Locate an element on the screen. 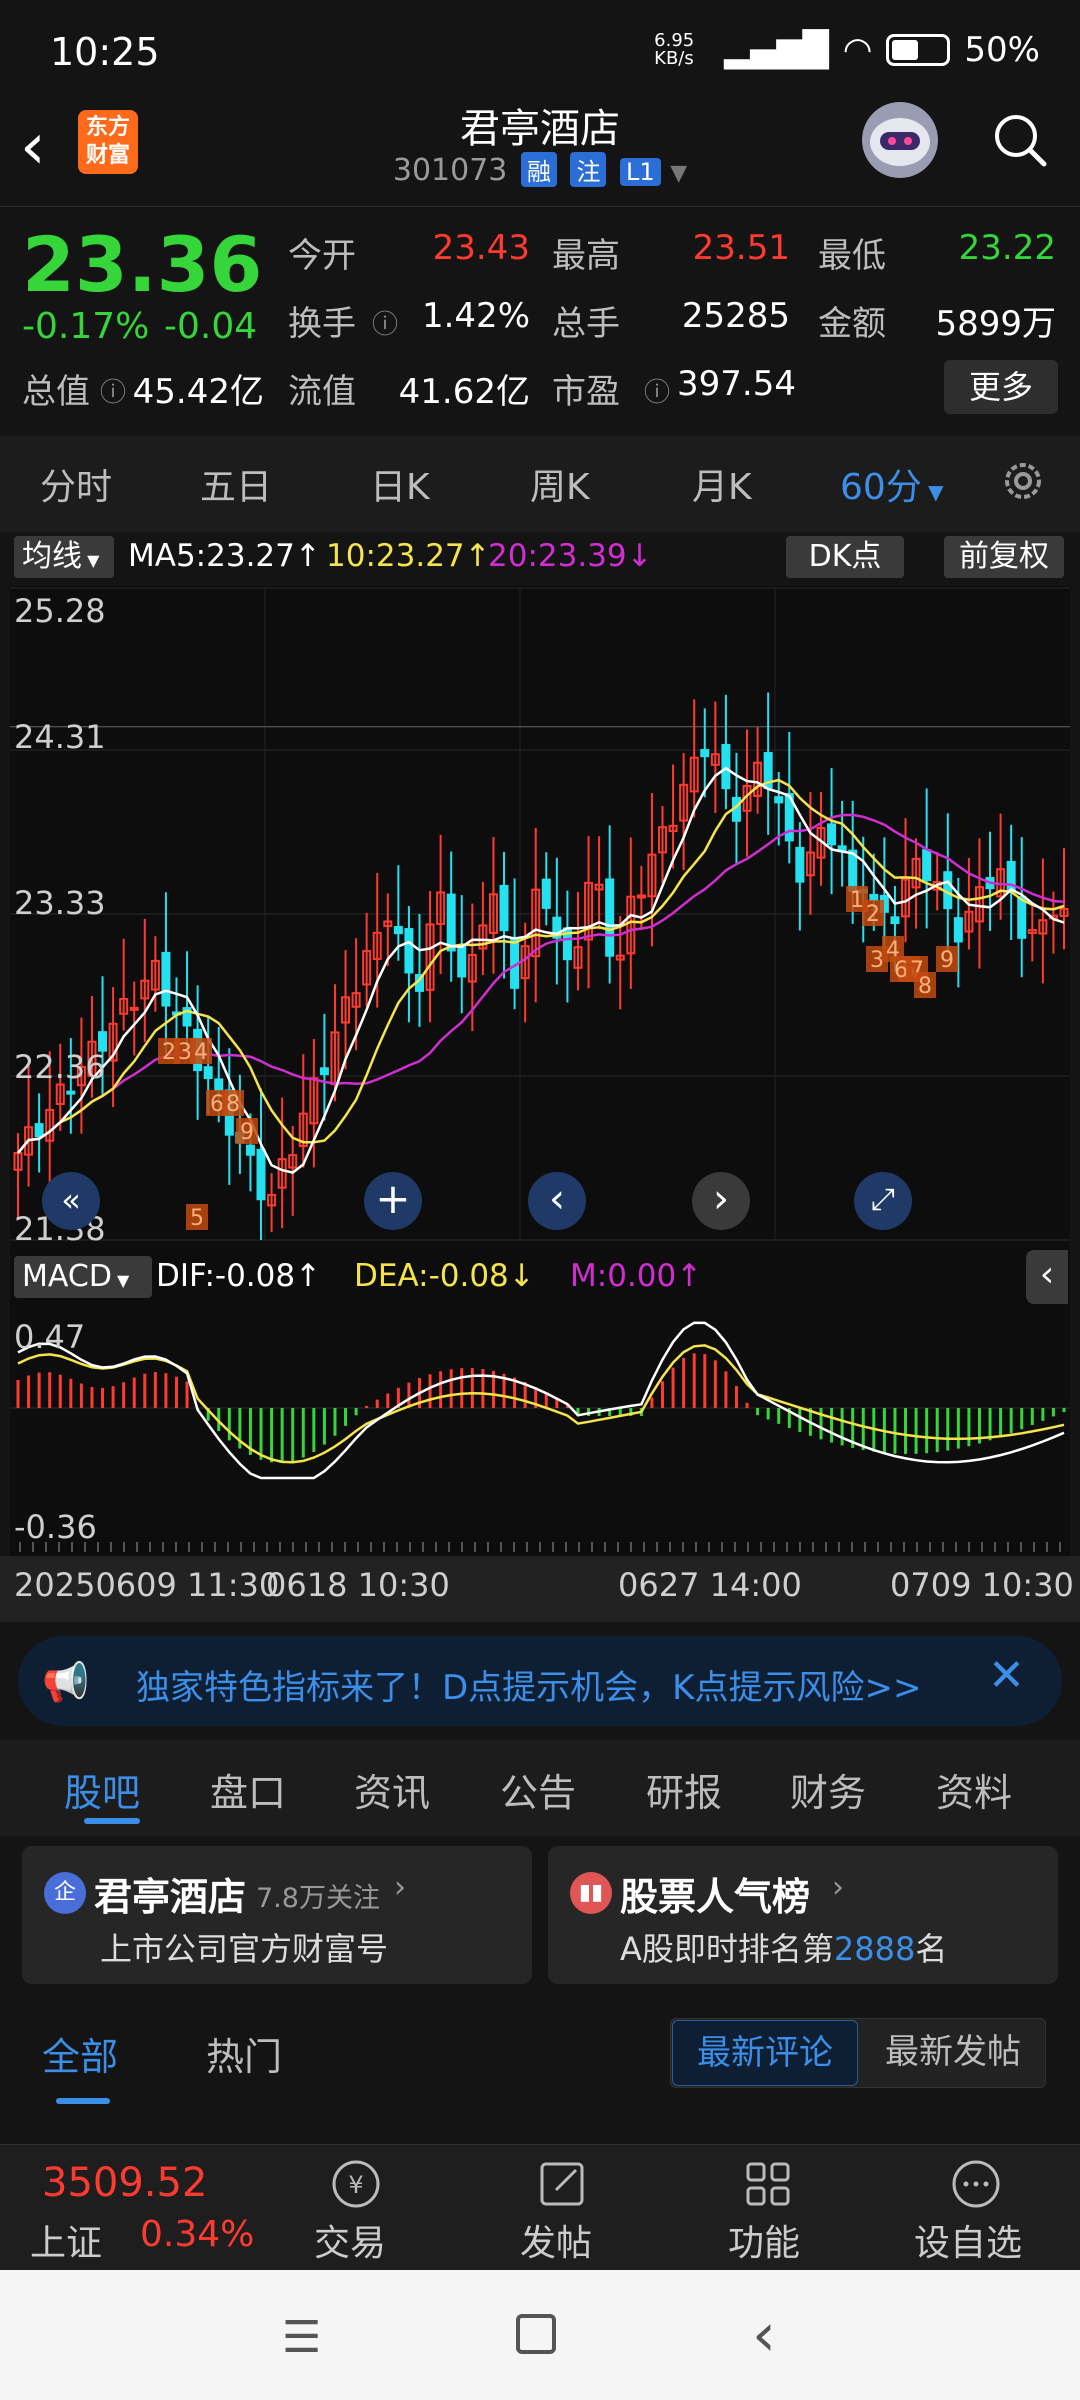 The width and height of the screenshot is (1080, 2400). tab-60min: 60分 ▼ is located at coordinates (892, 484).